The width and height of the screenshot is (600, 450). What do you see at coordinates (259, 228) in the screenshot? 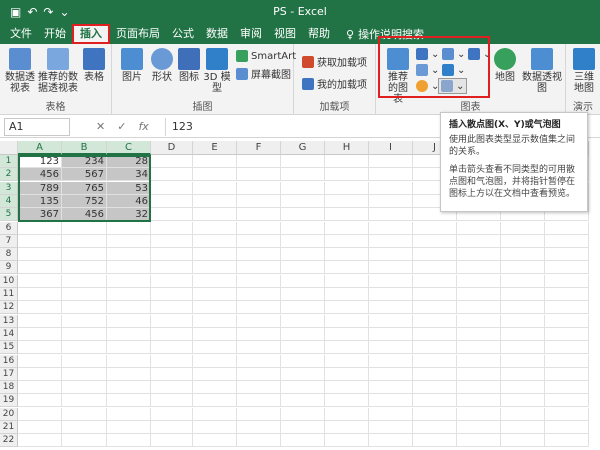
I see `cell-f6` at bounding box center [259, 228].